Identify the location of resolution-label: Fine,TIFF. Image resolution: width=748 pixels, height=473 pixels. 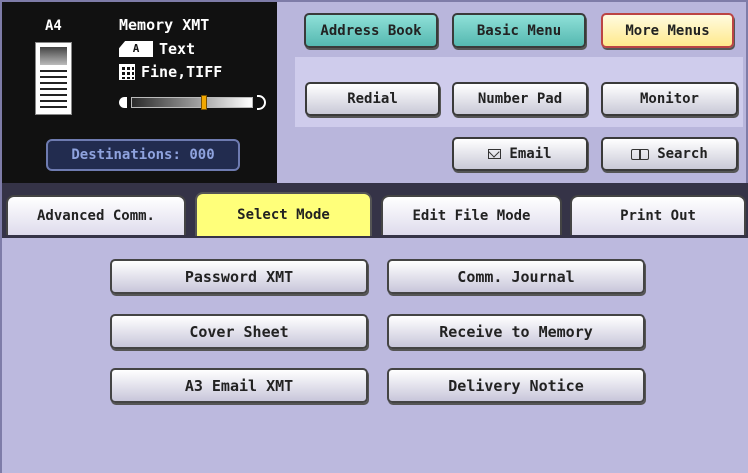
(182, 72).